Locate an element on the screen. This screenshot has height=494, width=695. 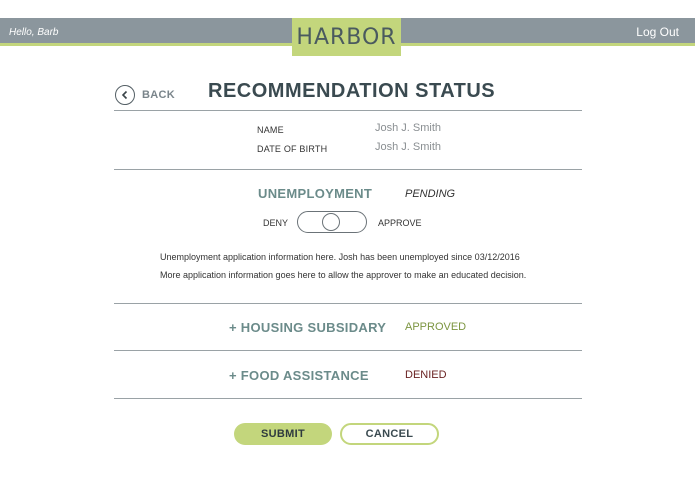
approve-label: APPROVE is located at coordinates (400, 223).